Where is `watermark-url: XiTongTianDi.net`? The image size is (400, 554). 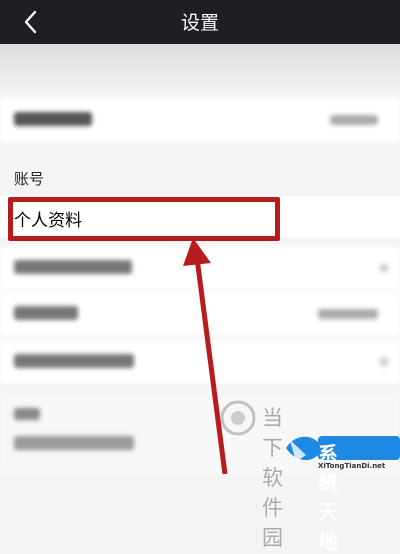 watermark-url: XiTongTianDi.net is located at coordinates (352, 466).